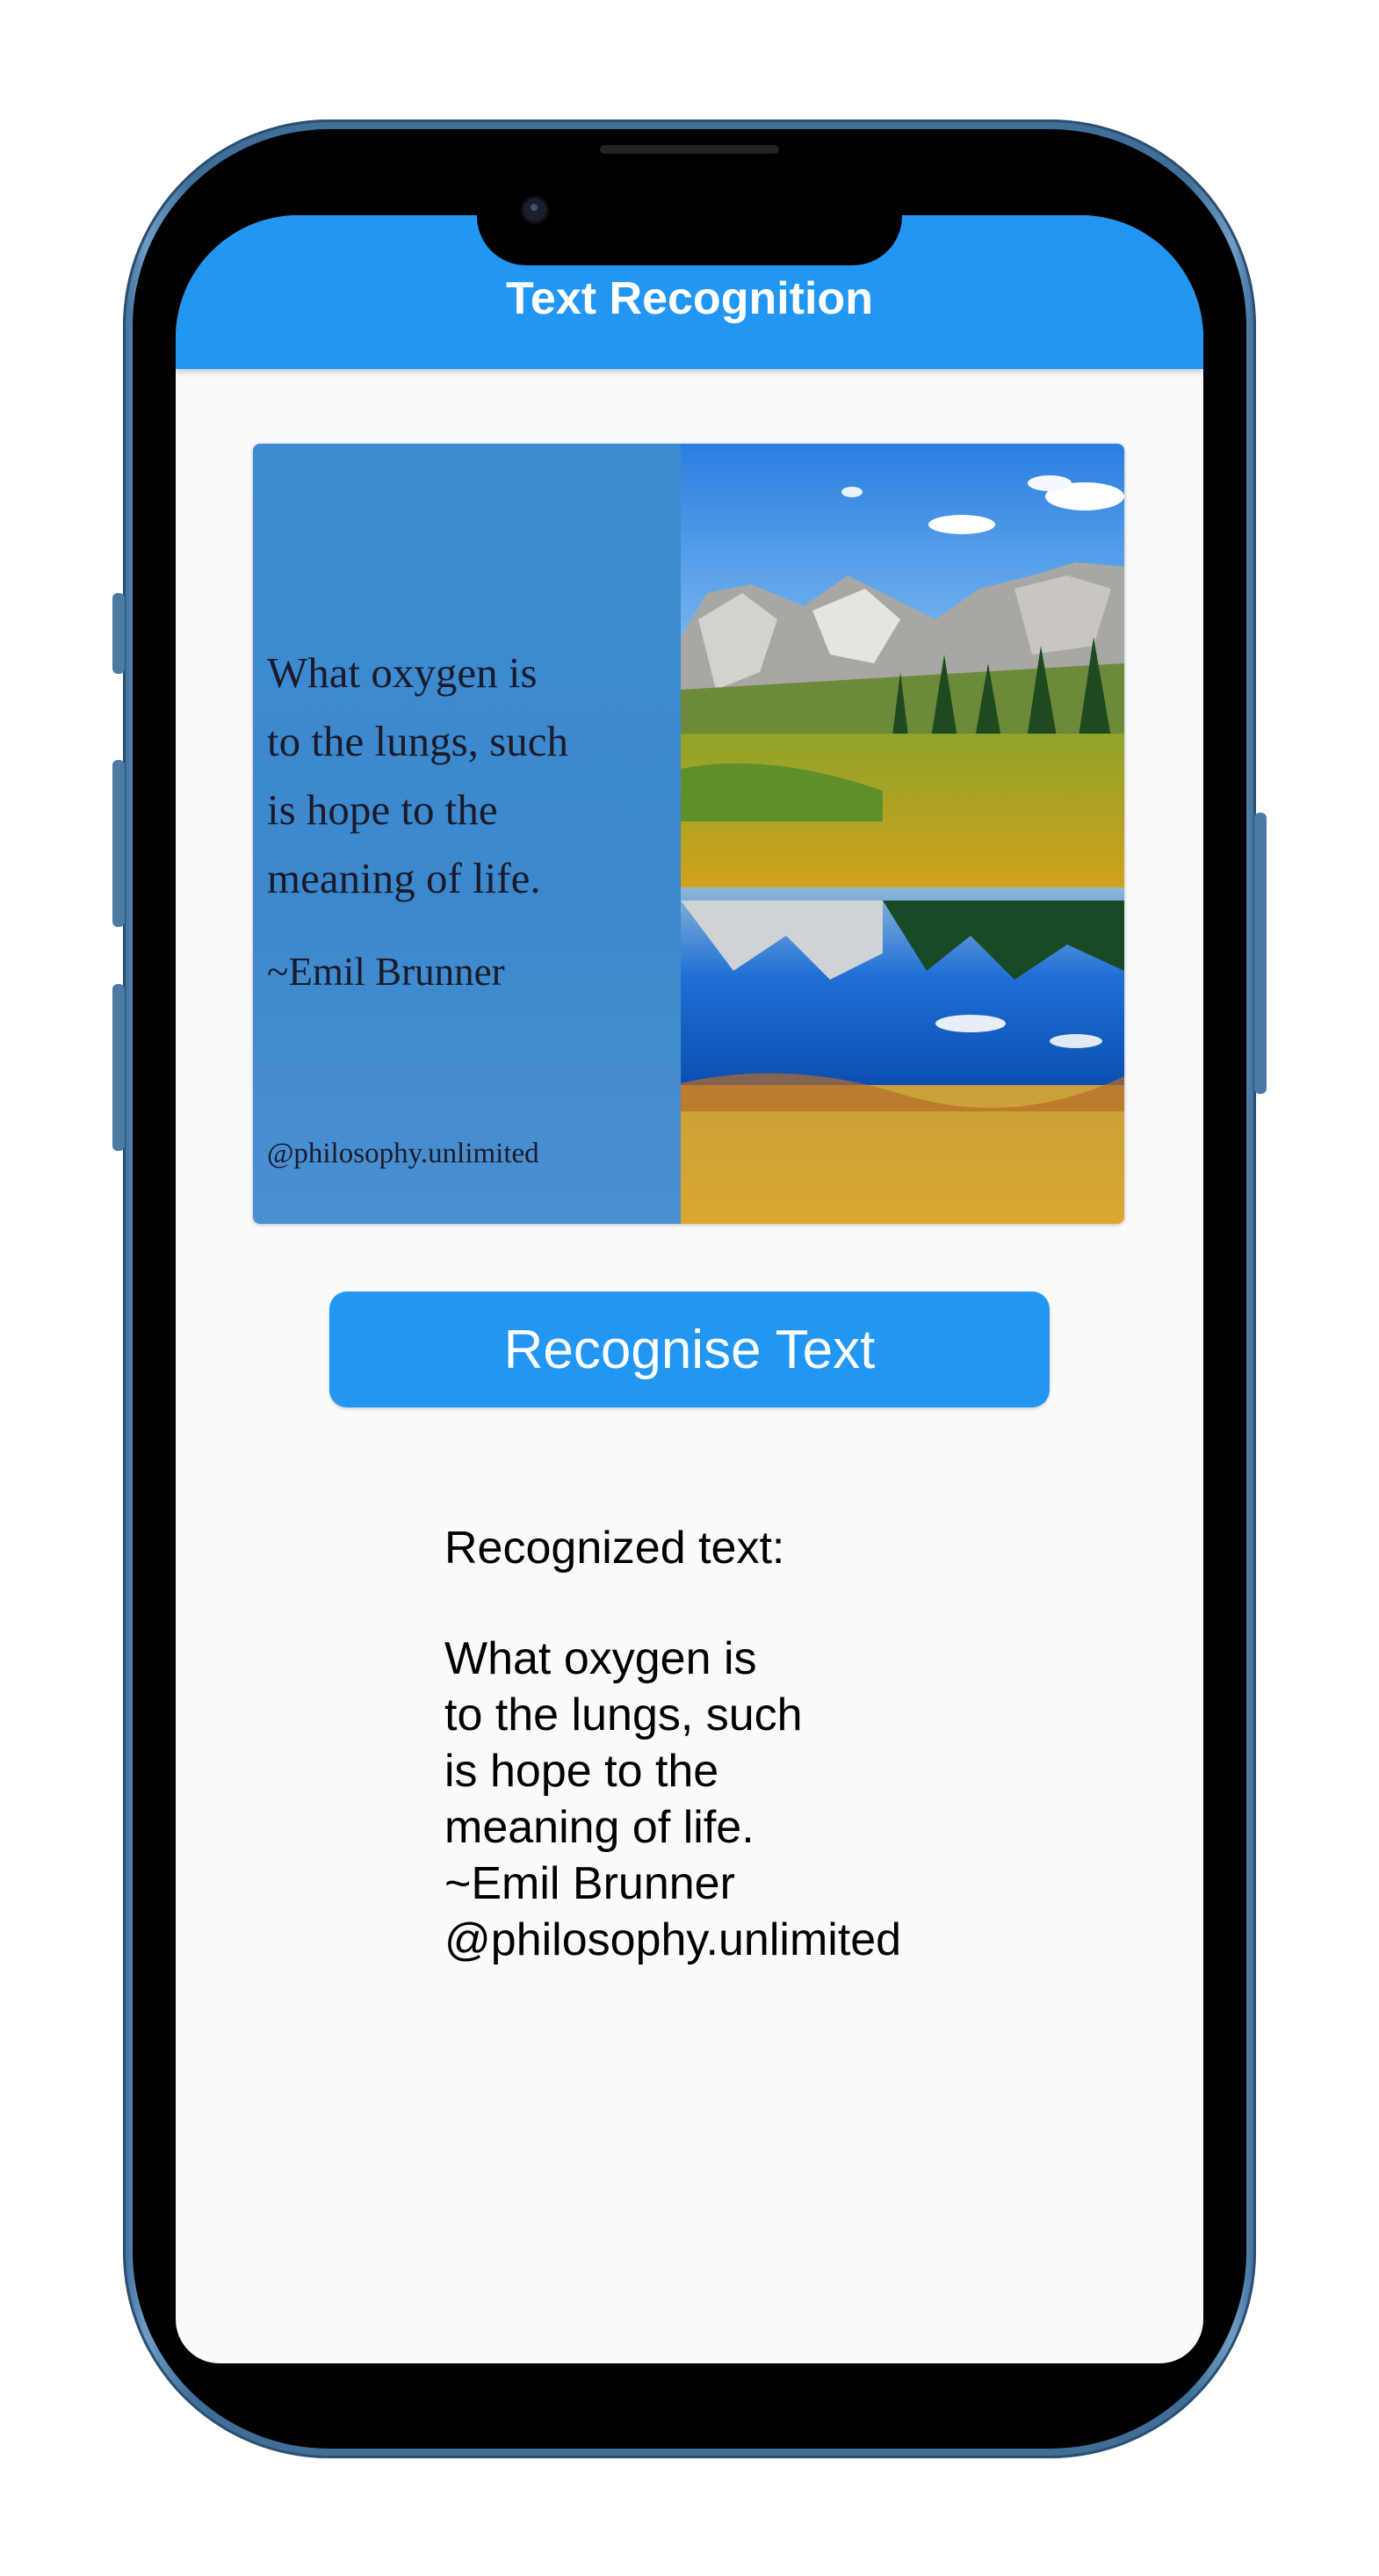 The height and width of the screenshot is (2576, 1379). I want to click on quote-line: What oxygen is, so click(402, 672).